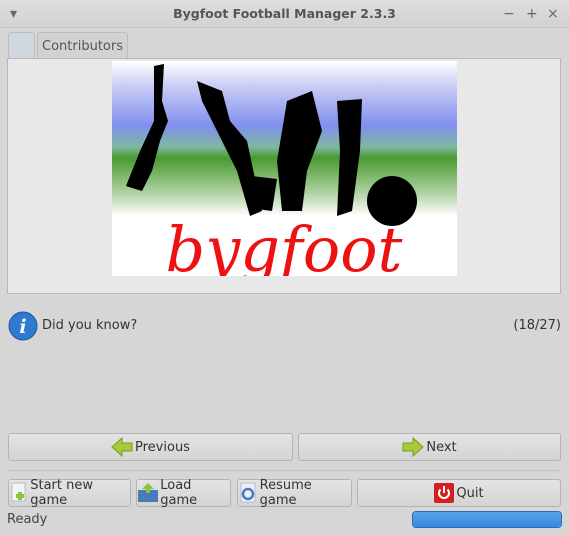 Image resolution: width=569 pixels, height=535 pixels. I want to click on svg-text: i, so click(22, 327).